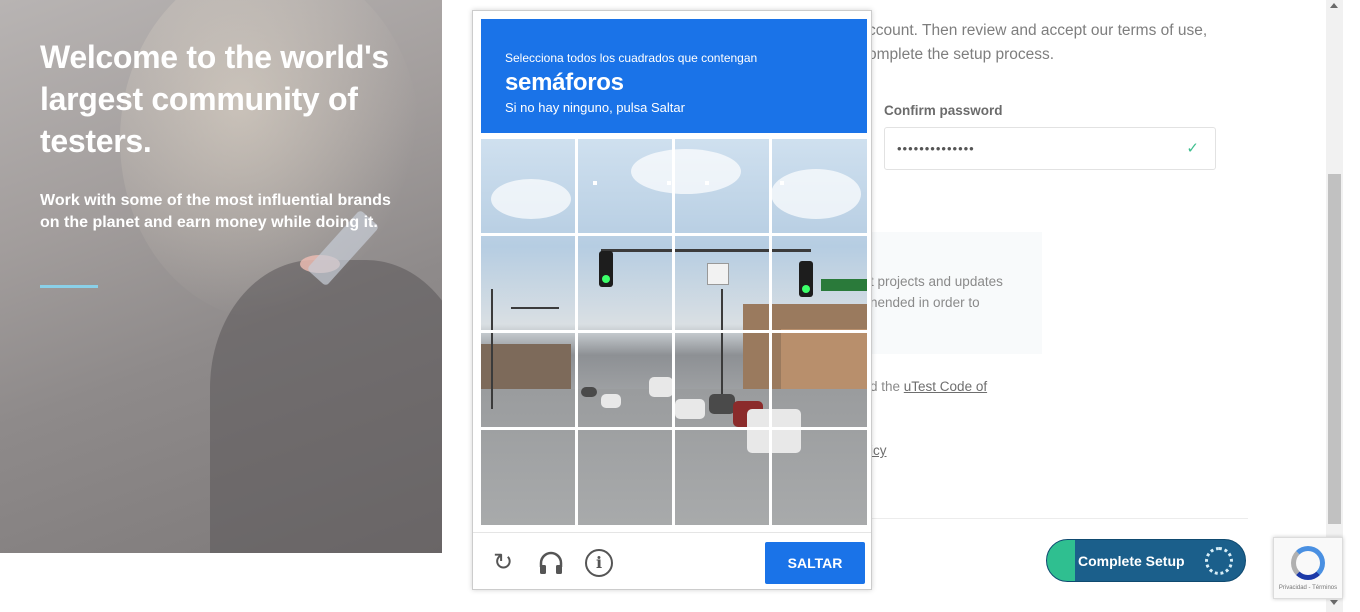 This screenshot has height=612, width=1360. What do you see at coordinates (1334, 602) in the screenshot?
I see `scroll-down-arrow-icon` at bounding box center [1334, 602].